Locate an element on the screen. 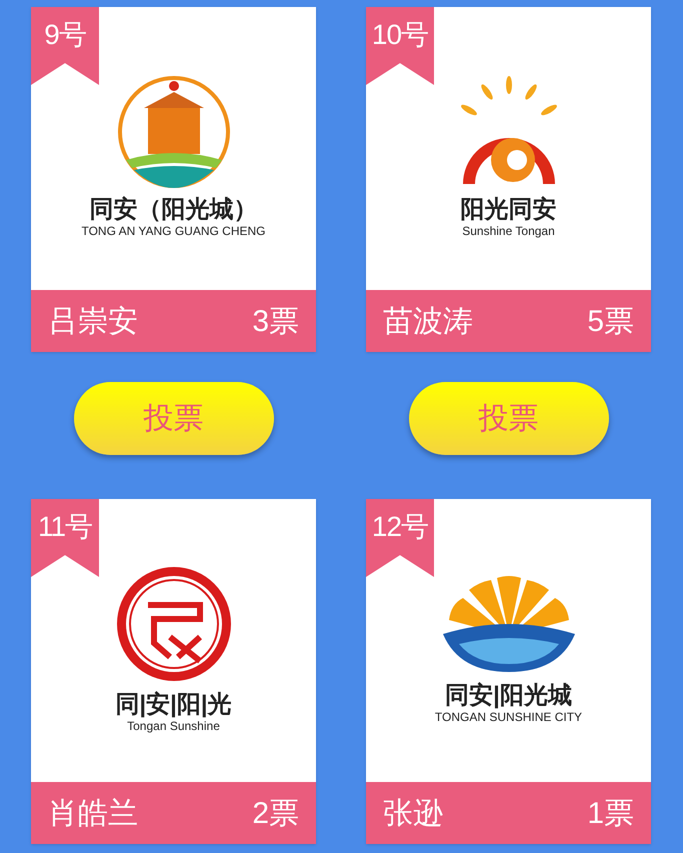 The width and height of the screenshot is (683, 853). entry-number: 11号 is located at coordinates (65, 527).